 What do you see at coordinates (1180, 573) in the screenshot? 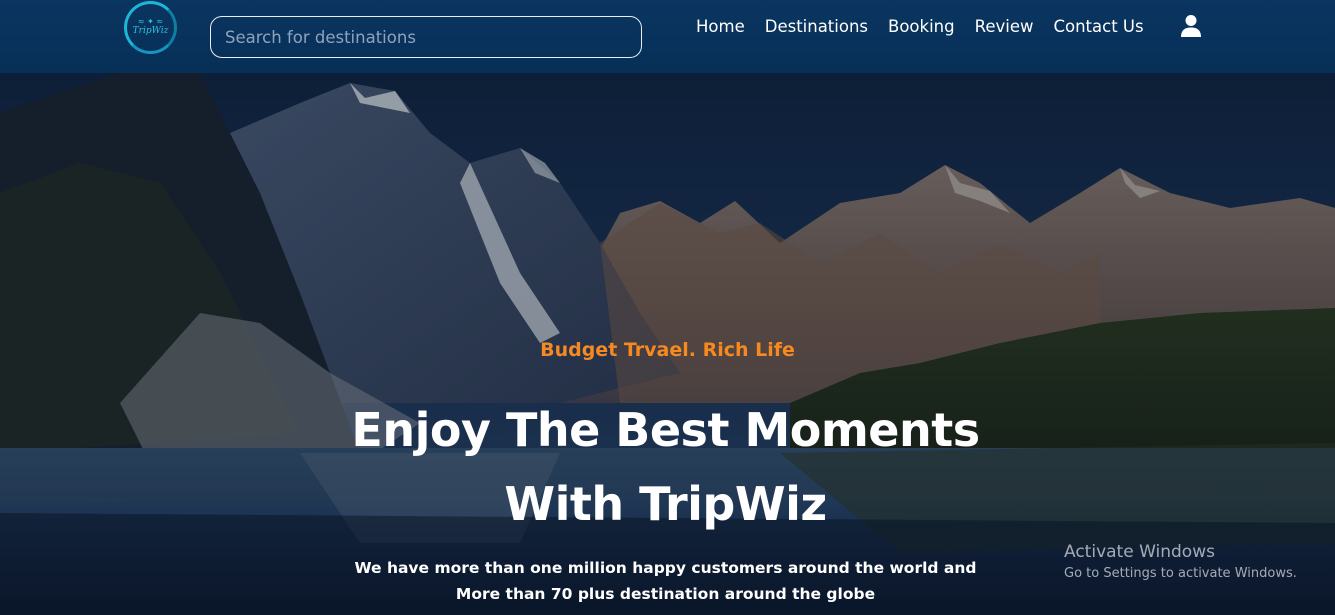
I see `watermark-subtitle: Go to Settings to activate Windows.` at bounding box center [1180, 573].